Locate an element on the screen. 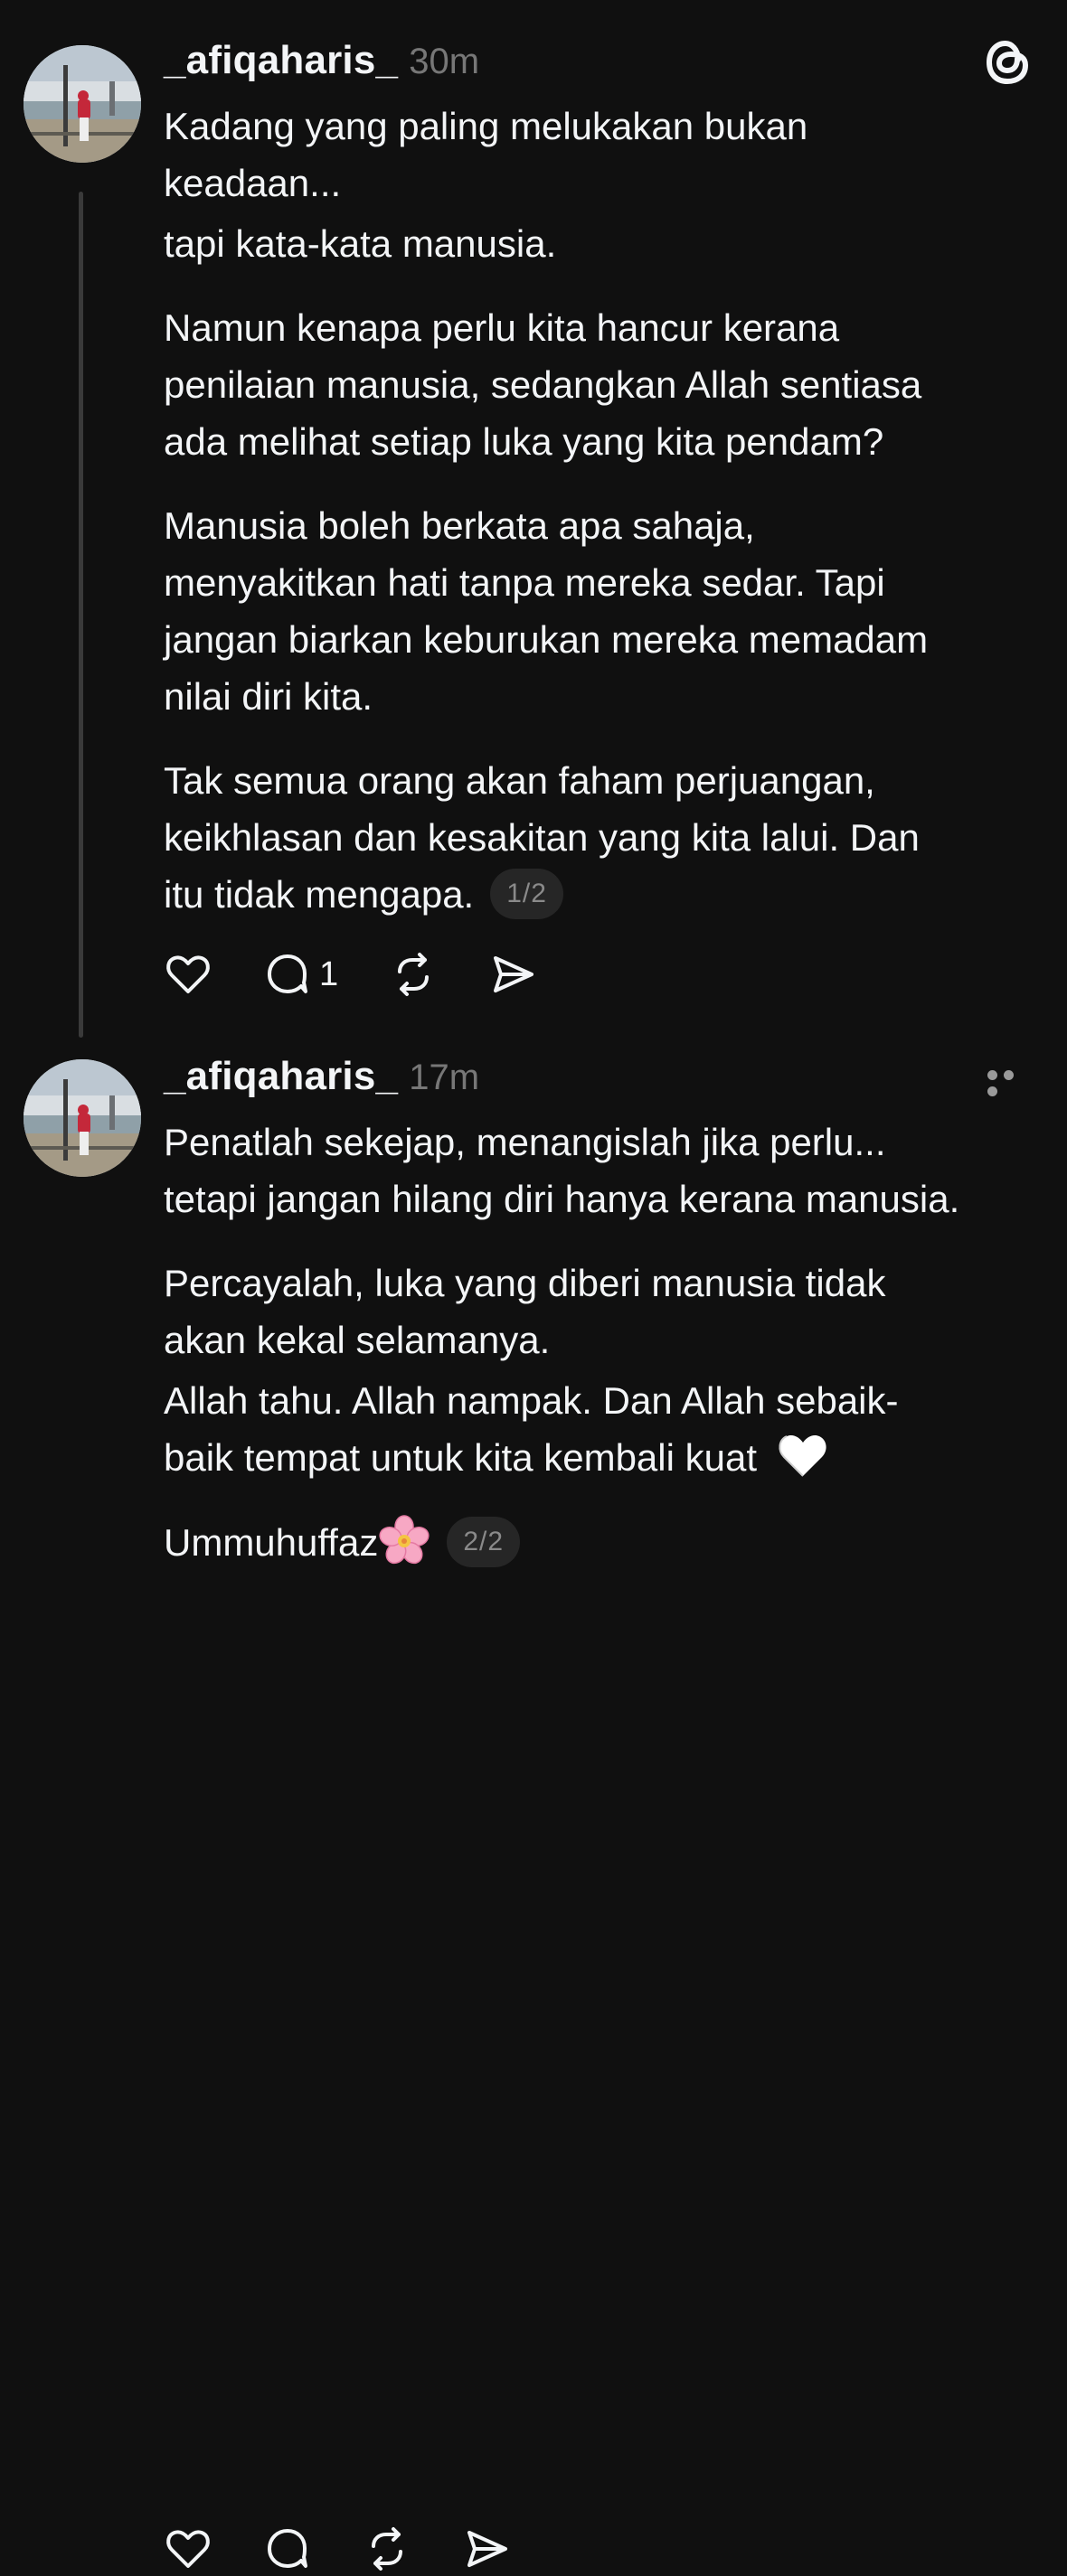 Image resolution: width=1067 pixels, height=2576 pixels. text-line: Tak semua orang akan faham perjuangan, is located at coordinates (519, 781).